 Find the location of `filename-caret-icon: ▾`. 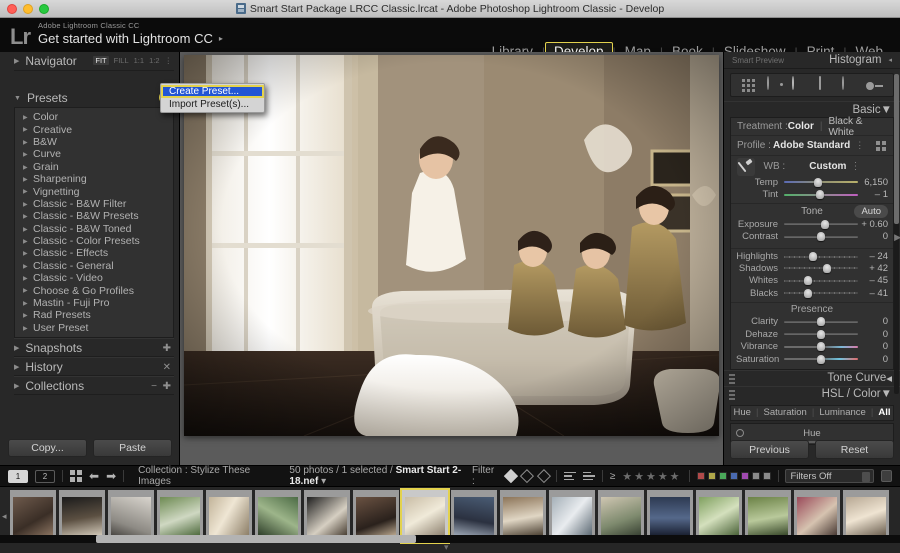

filename-caret-icon: ▾ is located at coordinates (323, 481).